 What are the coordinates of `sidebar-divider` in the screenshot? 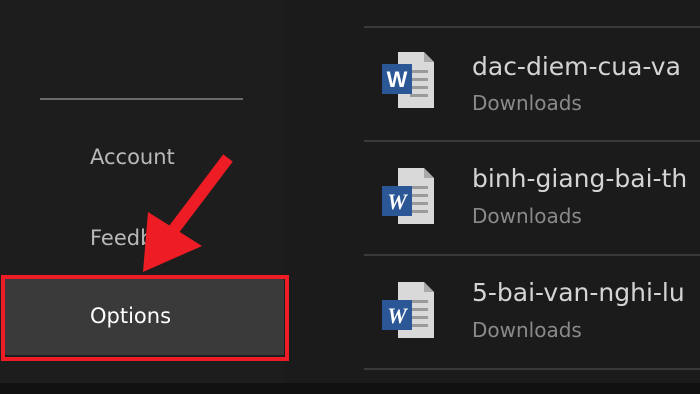 It's located at (141, 99).